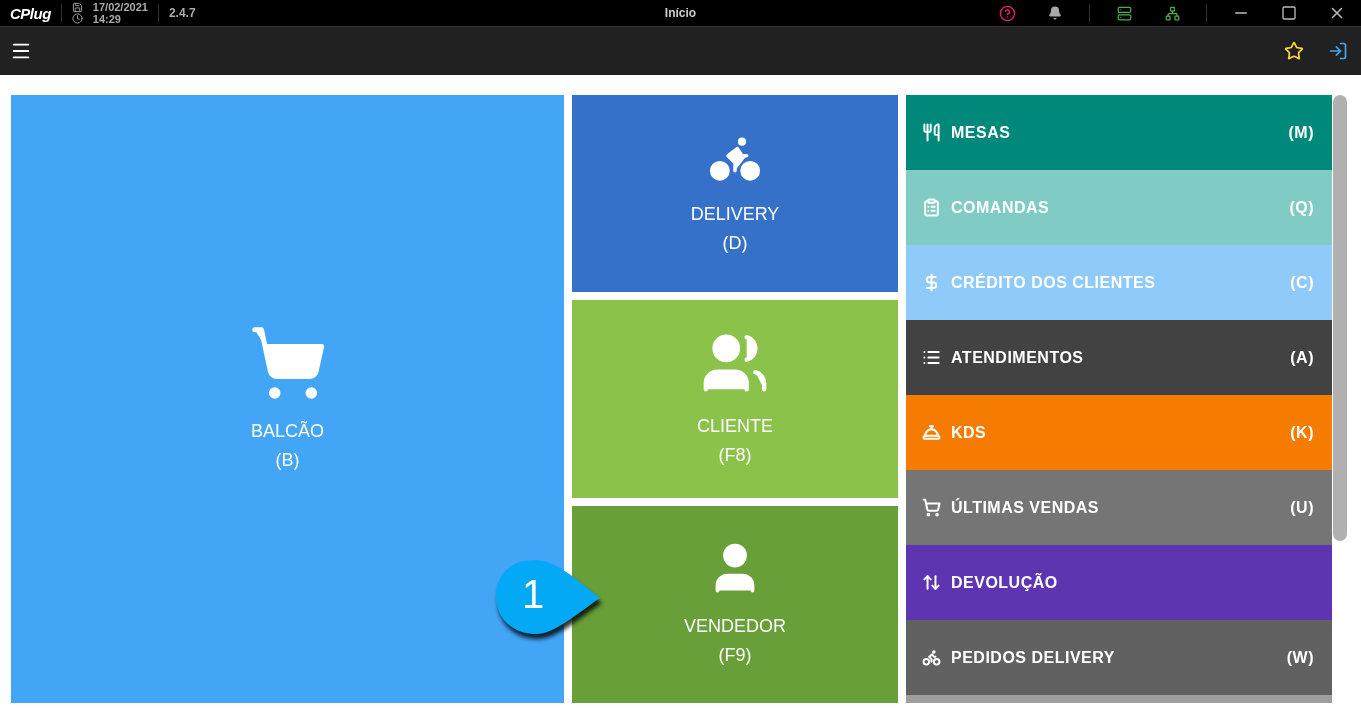 This screenshot has height=717, width=1361. Describe the element at coordinates (77, 18) in the screenshot. I see `clock-icon` at that location.